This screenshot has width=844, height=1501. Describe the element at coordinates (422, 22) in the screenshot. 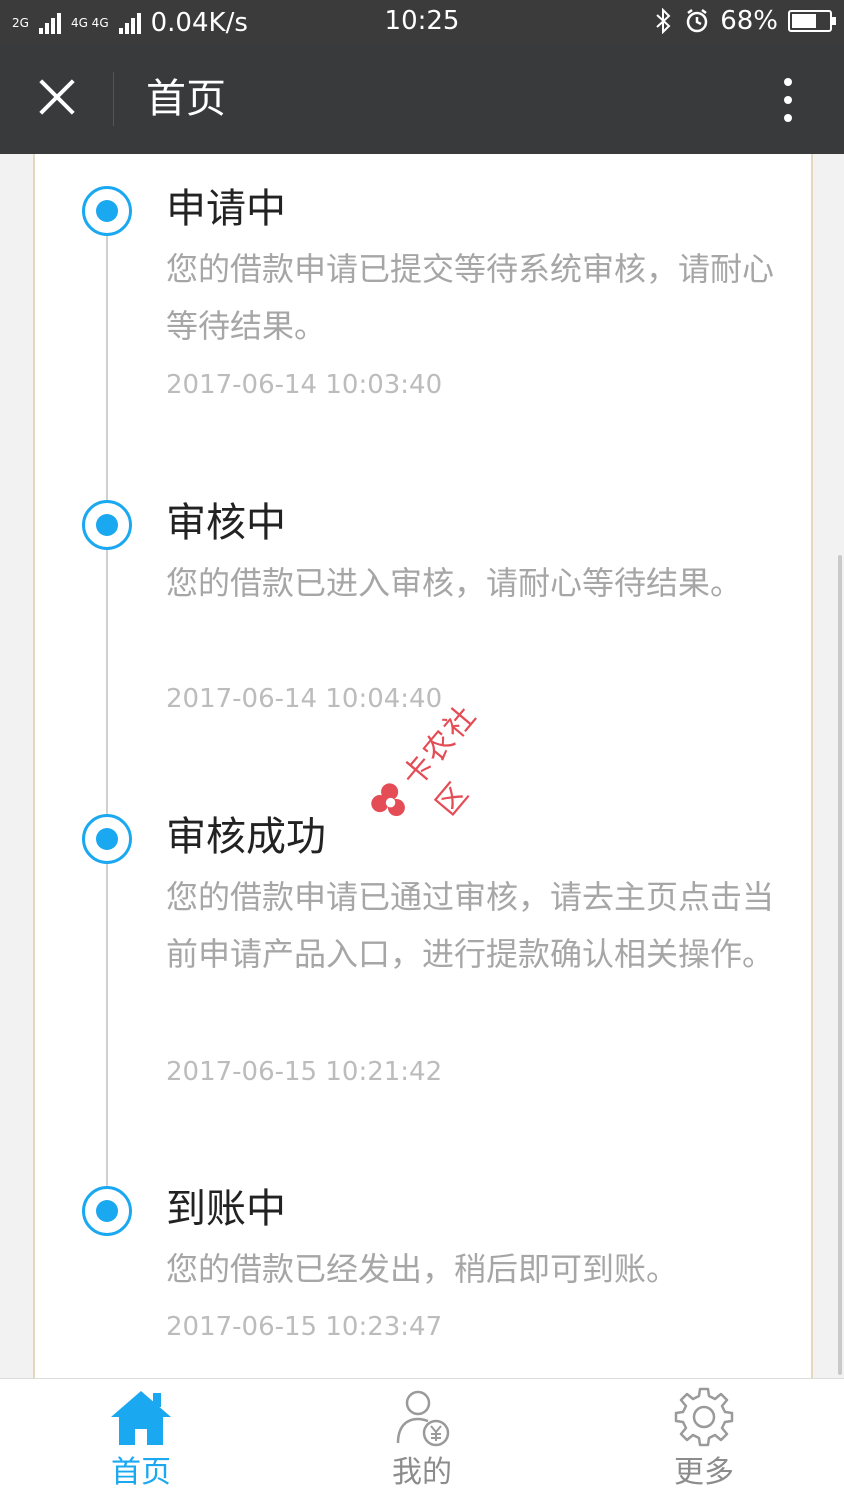

I see `status-bar: 2G 4G 4G 0.04K/s 10:25 68%` at that location.